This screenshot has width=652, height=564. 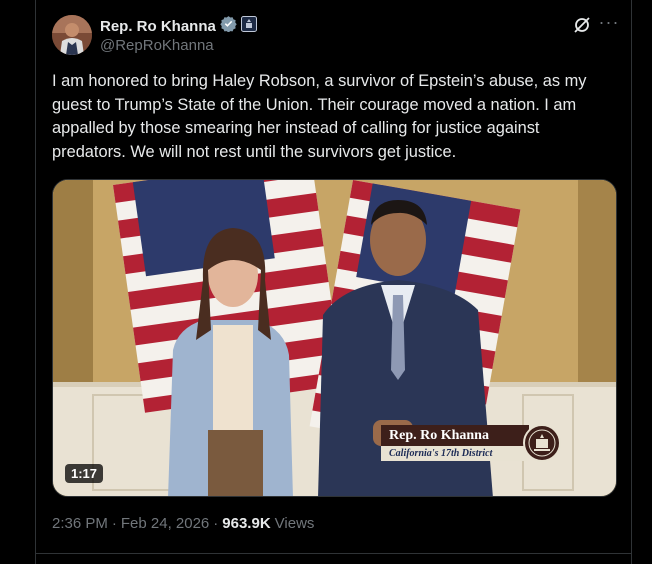 I want to click on tweet-time: 2:36 PM, so click(x=80, y=523).